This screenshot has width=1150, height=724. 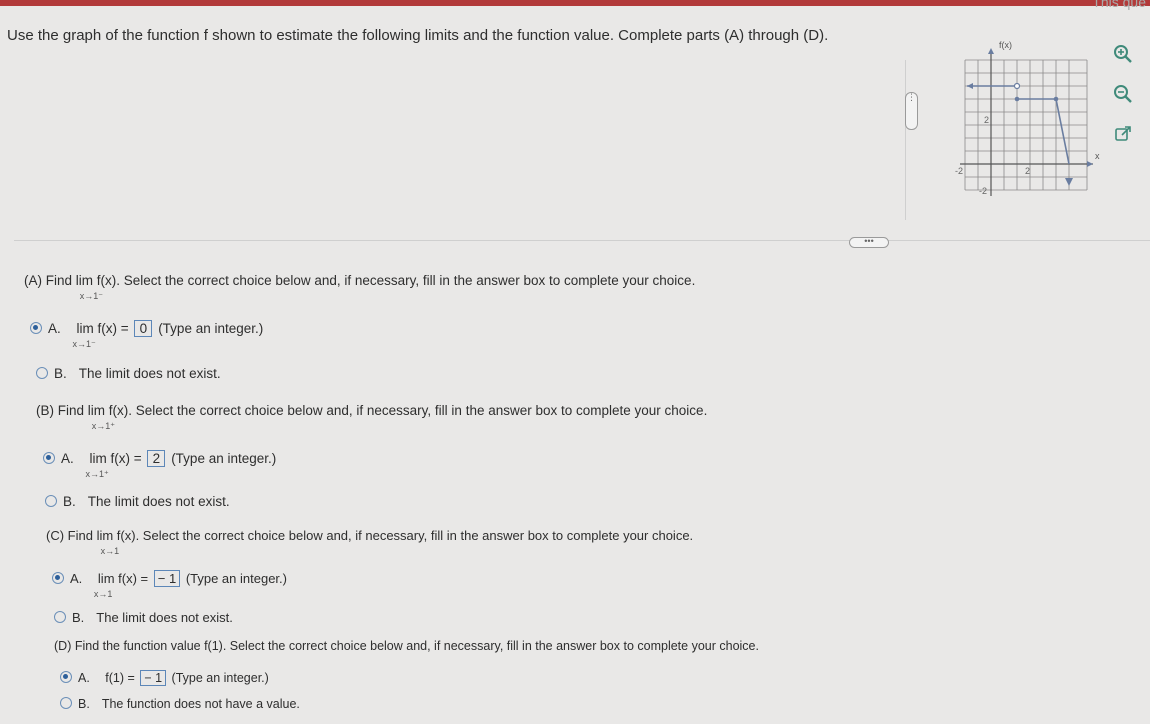 What do you see at coordinates (103, 426) in the screenshot?
I see `limit-subscript: x→1⁺` at bounding box center [103, 426].